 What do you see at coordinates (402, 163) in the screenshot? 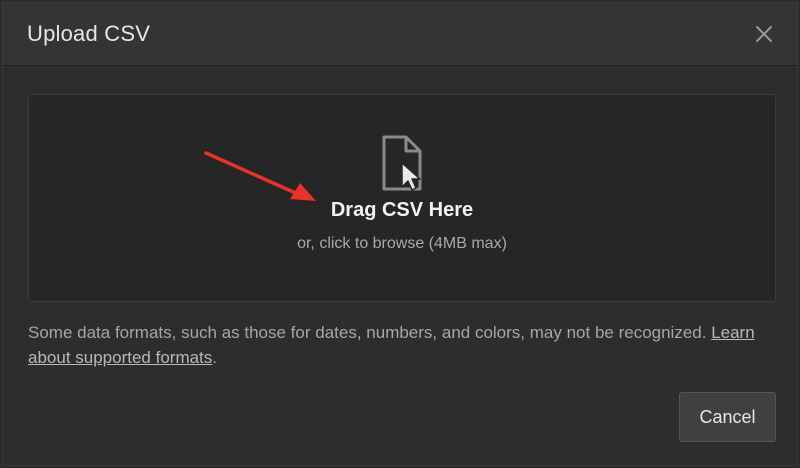
I see `file-upload-icon` at bounding box center [402, 163].